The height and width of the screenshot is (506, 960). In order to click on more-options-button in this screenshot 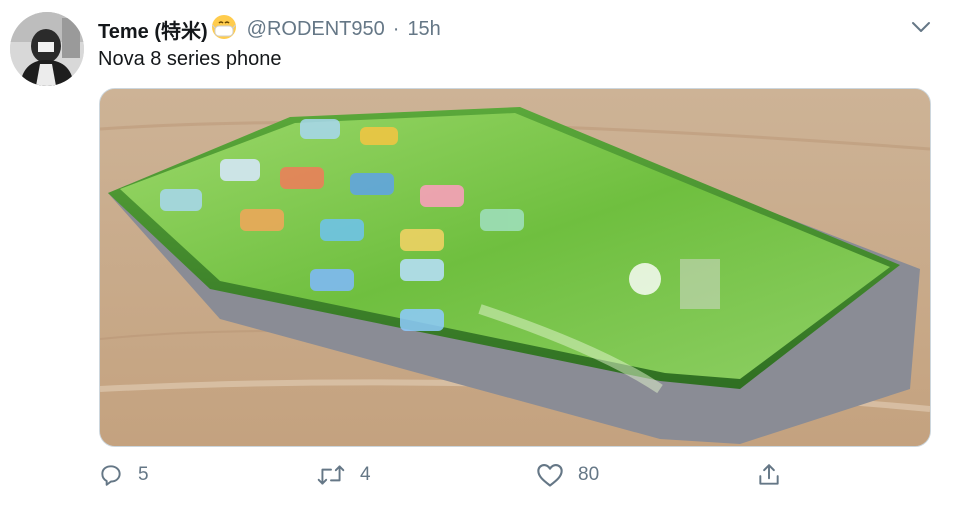, I will do `click(921, 27)`.